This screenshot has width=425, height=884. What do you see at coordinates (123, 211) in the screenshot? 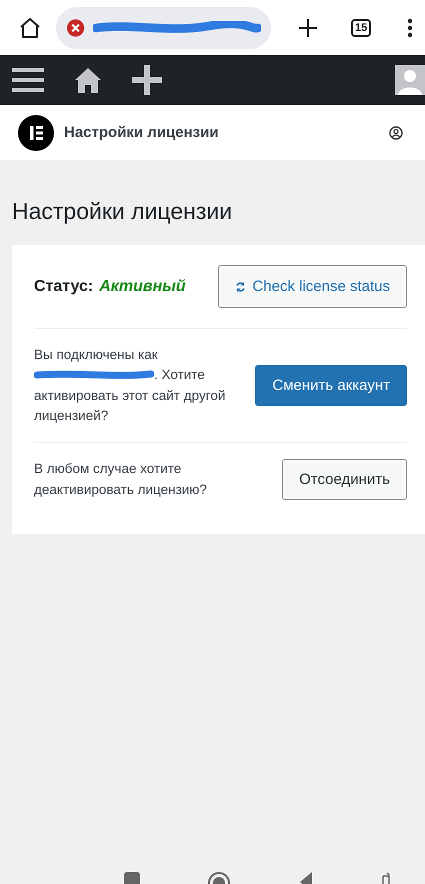
I see `page-title: Настройки лицензии` at bounding box center [123, 211].